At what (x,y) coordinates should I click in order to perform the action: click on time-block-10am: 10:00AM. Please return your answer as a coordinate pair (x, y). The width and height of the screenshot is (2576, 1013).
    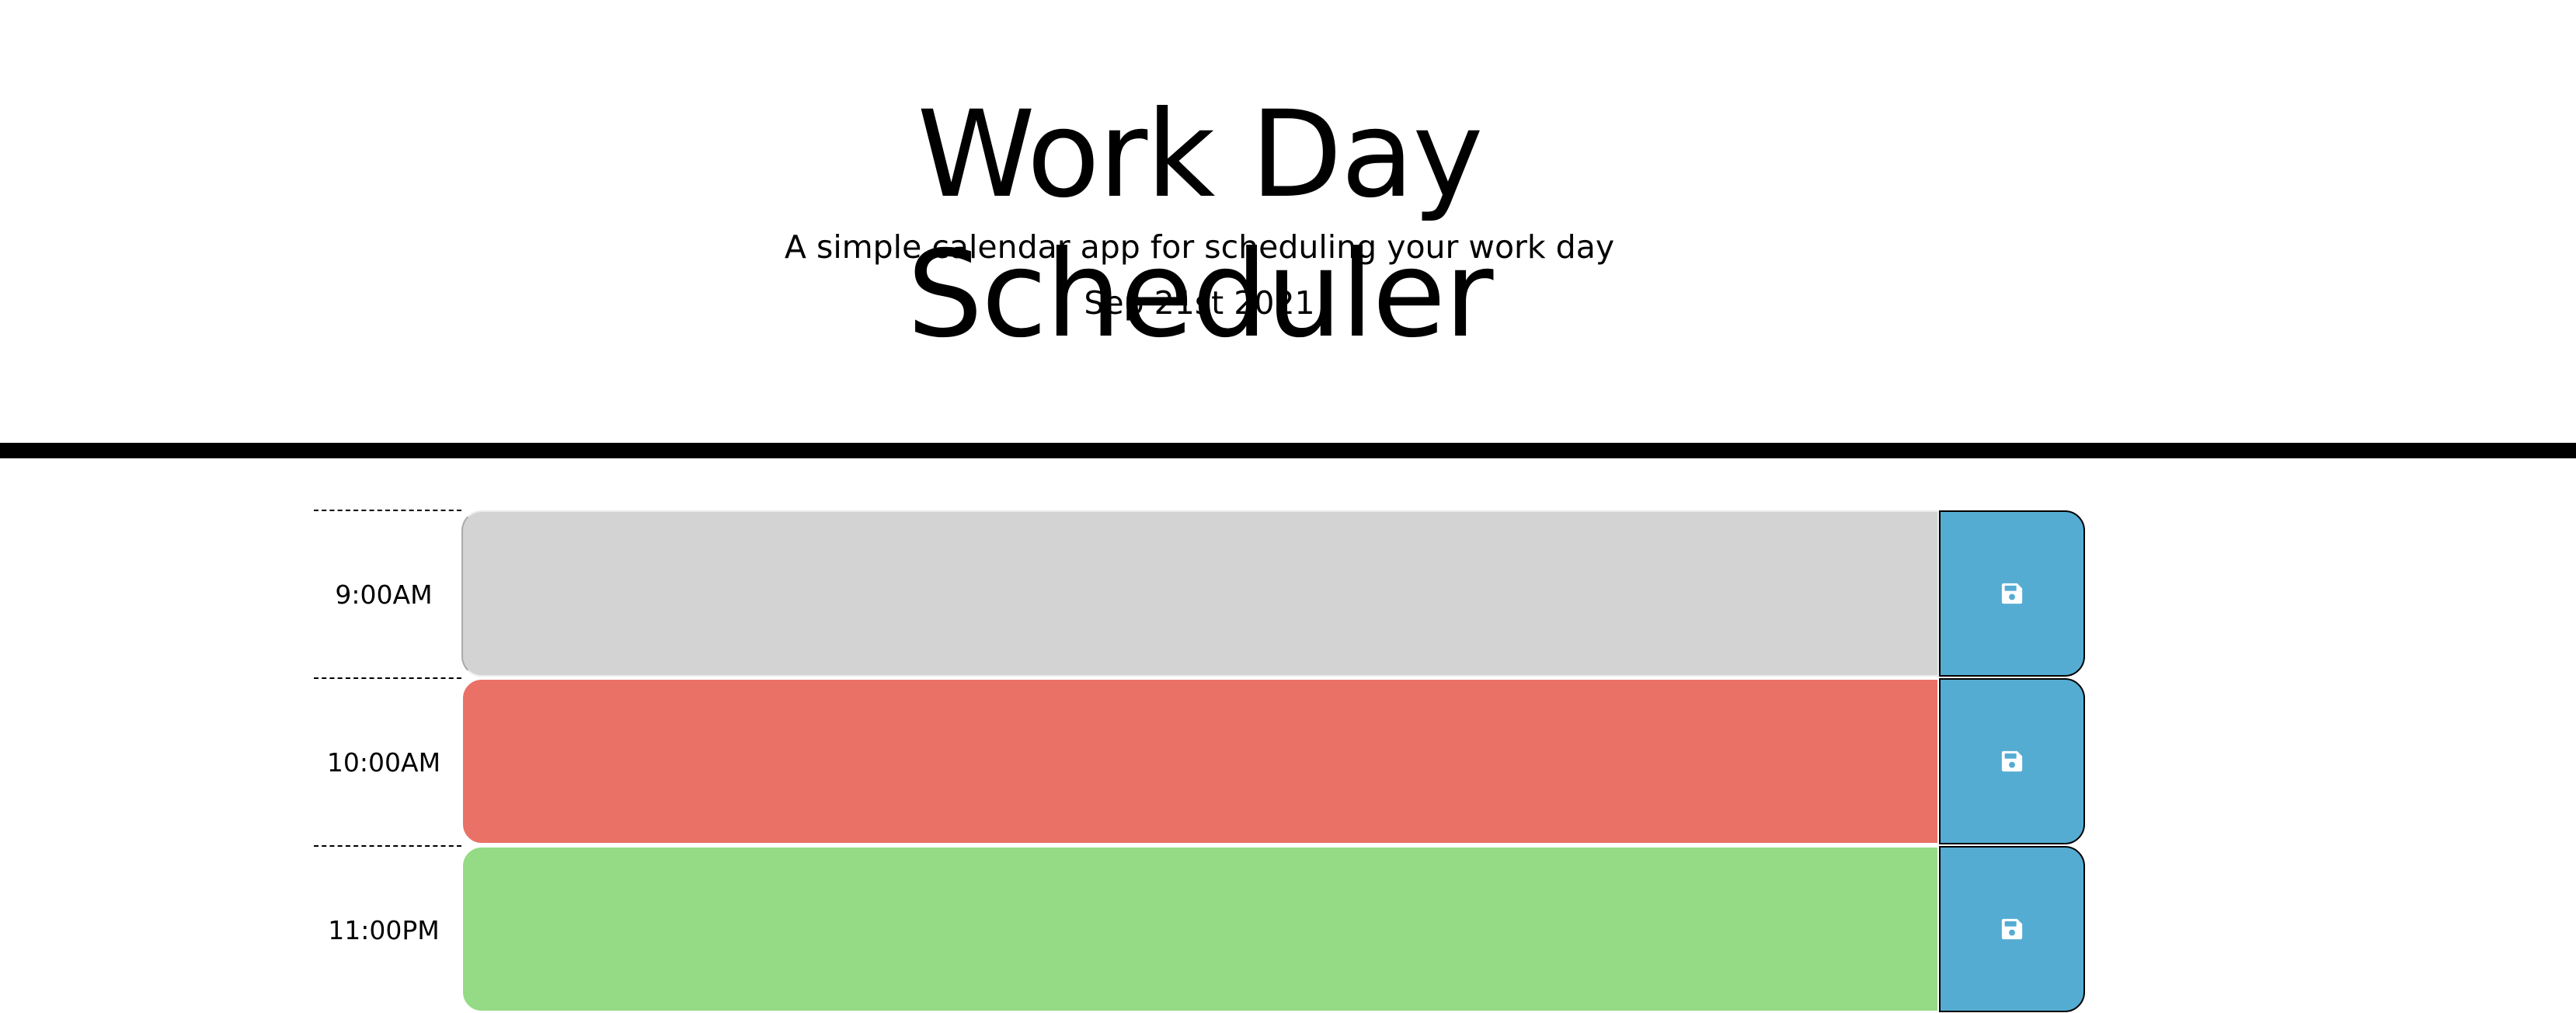
    Looking at the image, I should click on (1199, 761).